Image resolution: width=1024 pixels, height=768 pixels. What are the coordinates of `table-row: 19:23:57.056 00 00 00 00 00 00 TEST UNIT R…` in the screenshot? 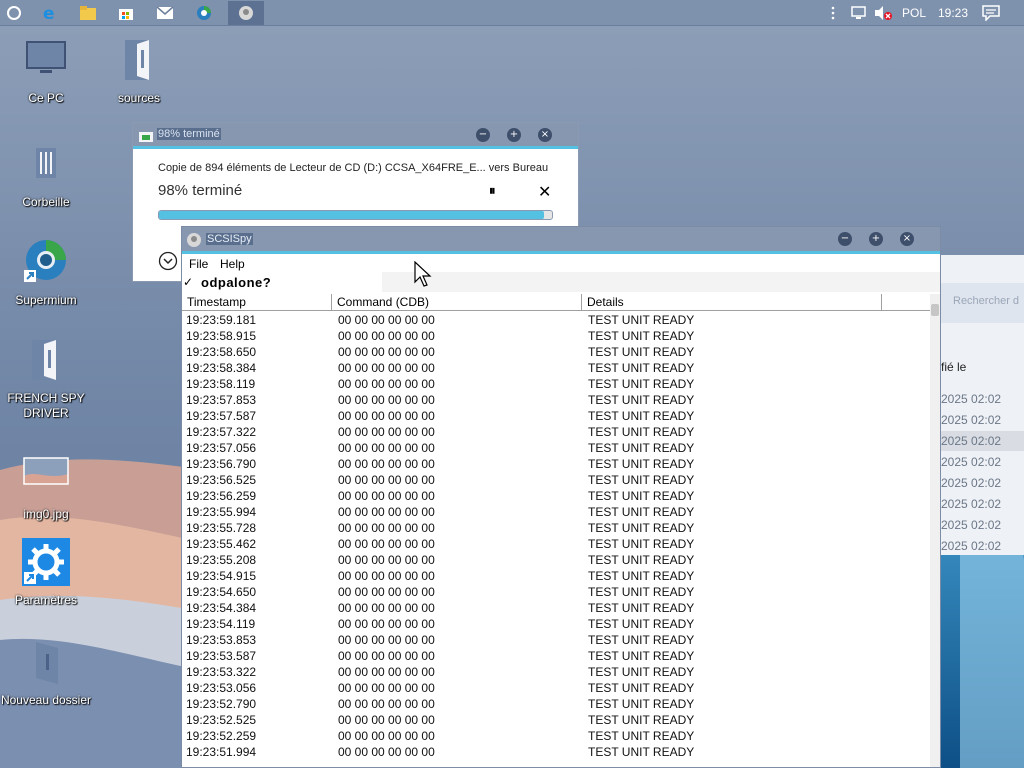 It's located at (556, 448).